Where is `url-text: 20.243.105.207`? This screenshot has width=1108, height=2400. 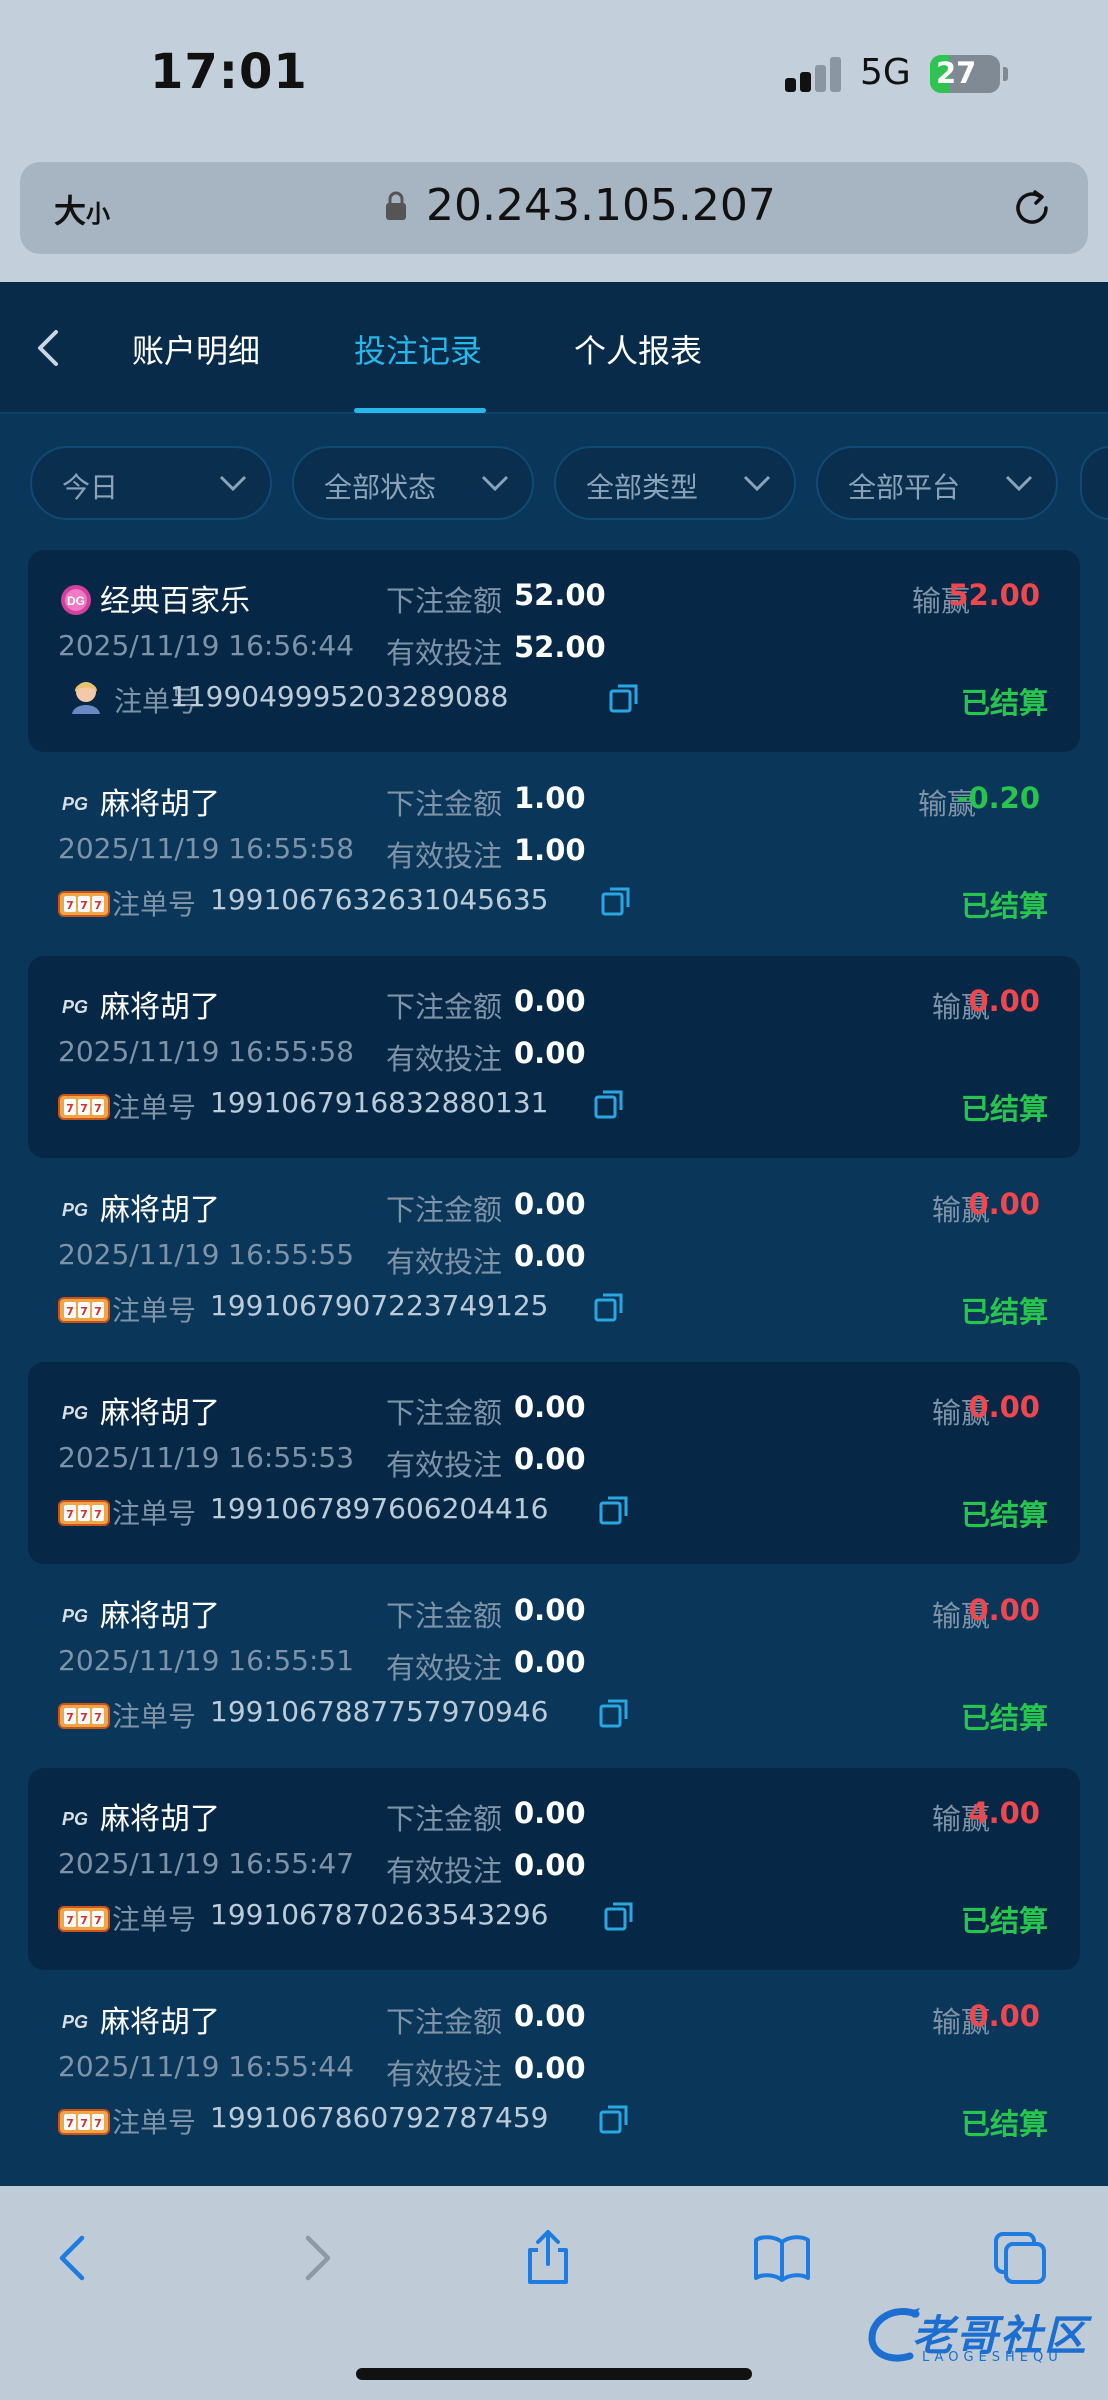
url-text: 20.243.105.207 is located at coordinates (601, 205).